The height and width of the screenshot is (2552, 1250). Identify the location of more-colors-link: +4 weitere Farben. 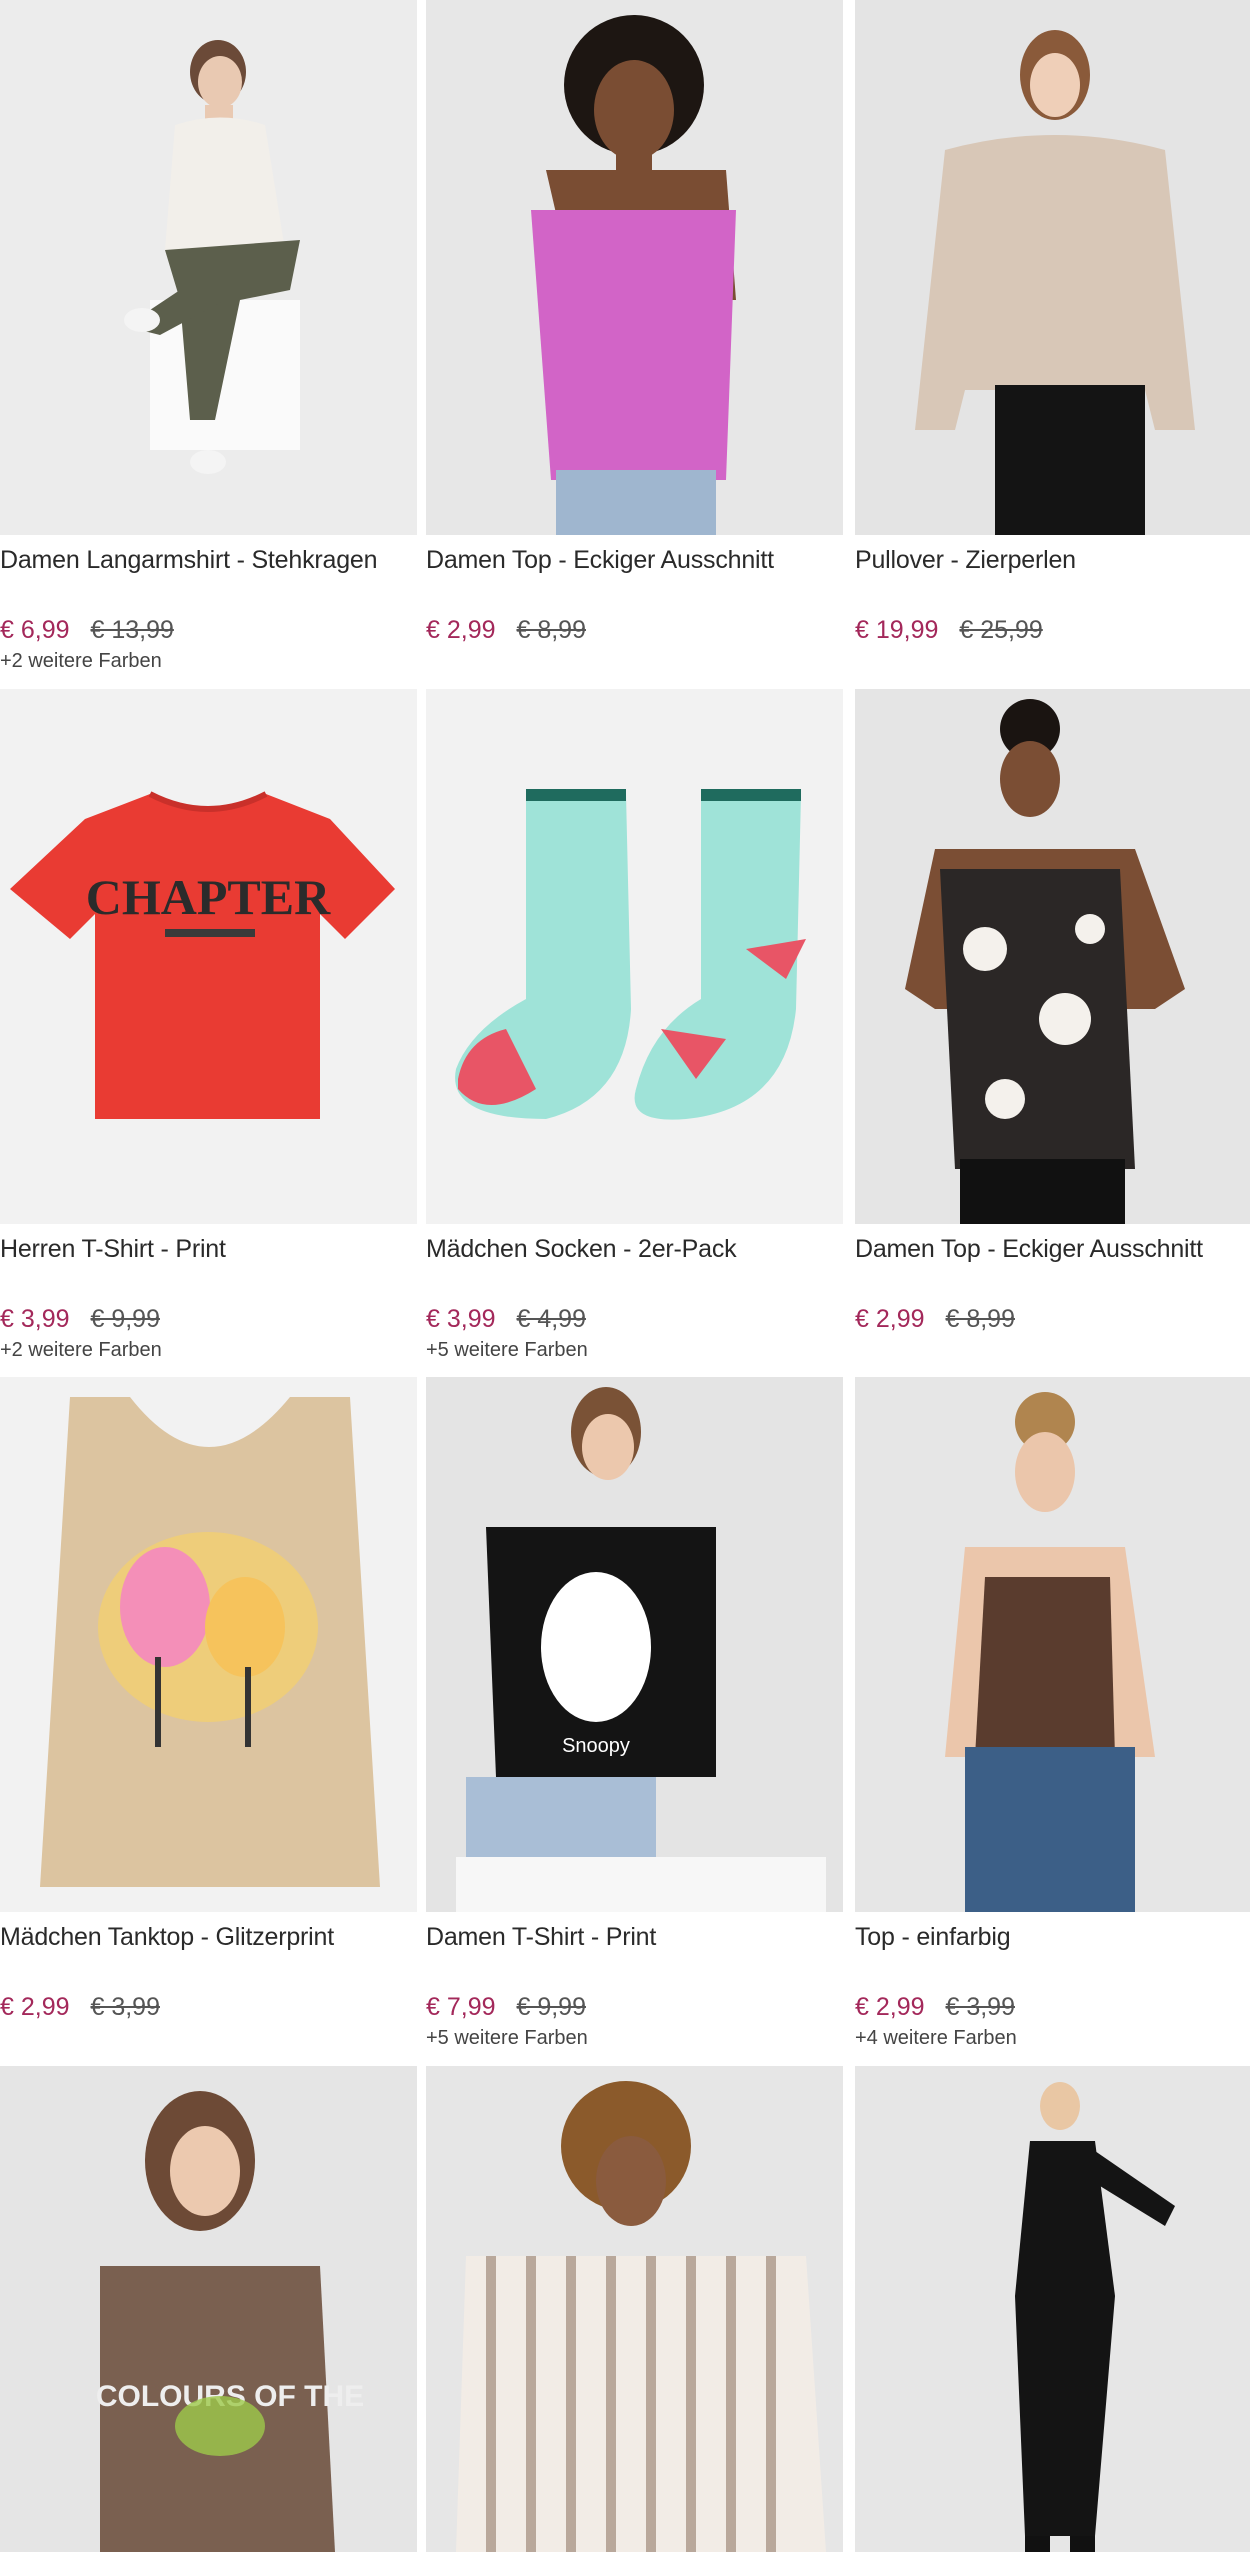
(1052, 2038).